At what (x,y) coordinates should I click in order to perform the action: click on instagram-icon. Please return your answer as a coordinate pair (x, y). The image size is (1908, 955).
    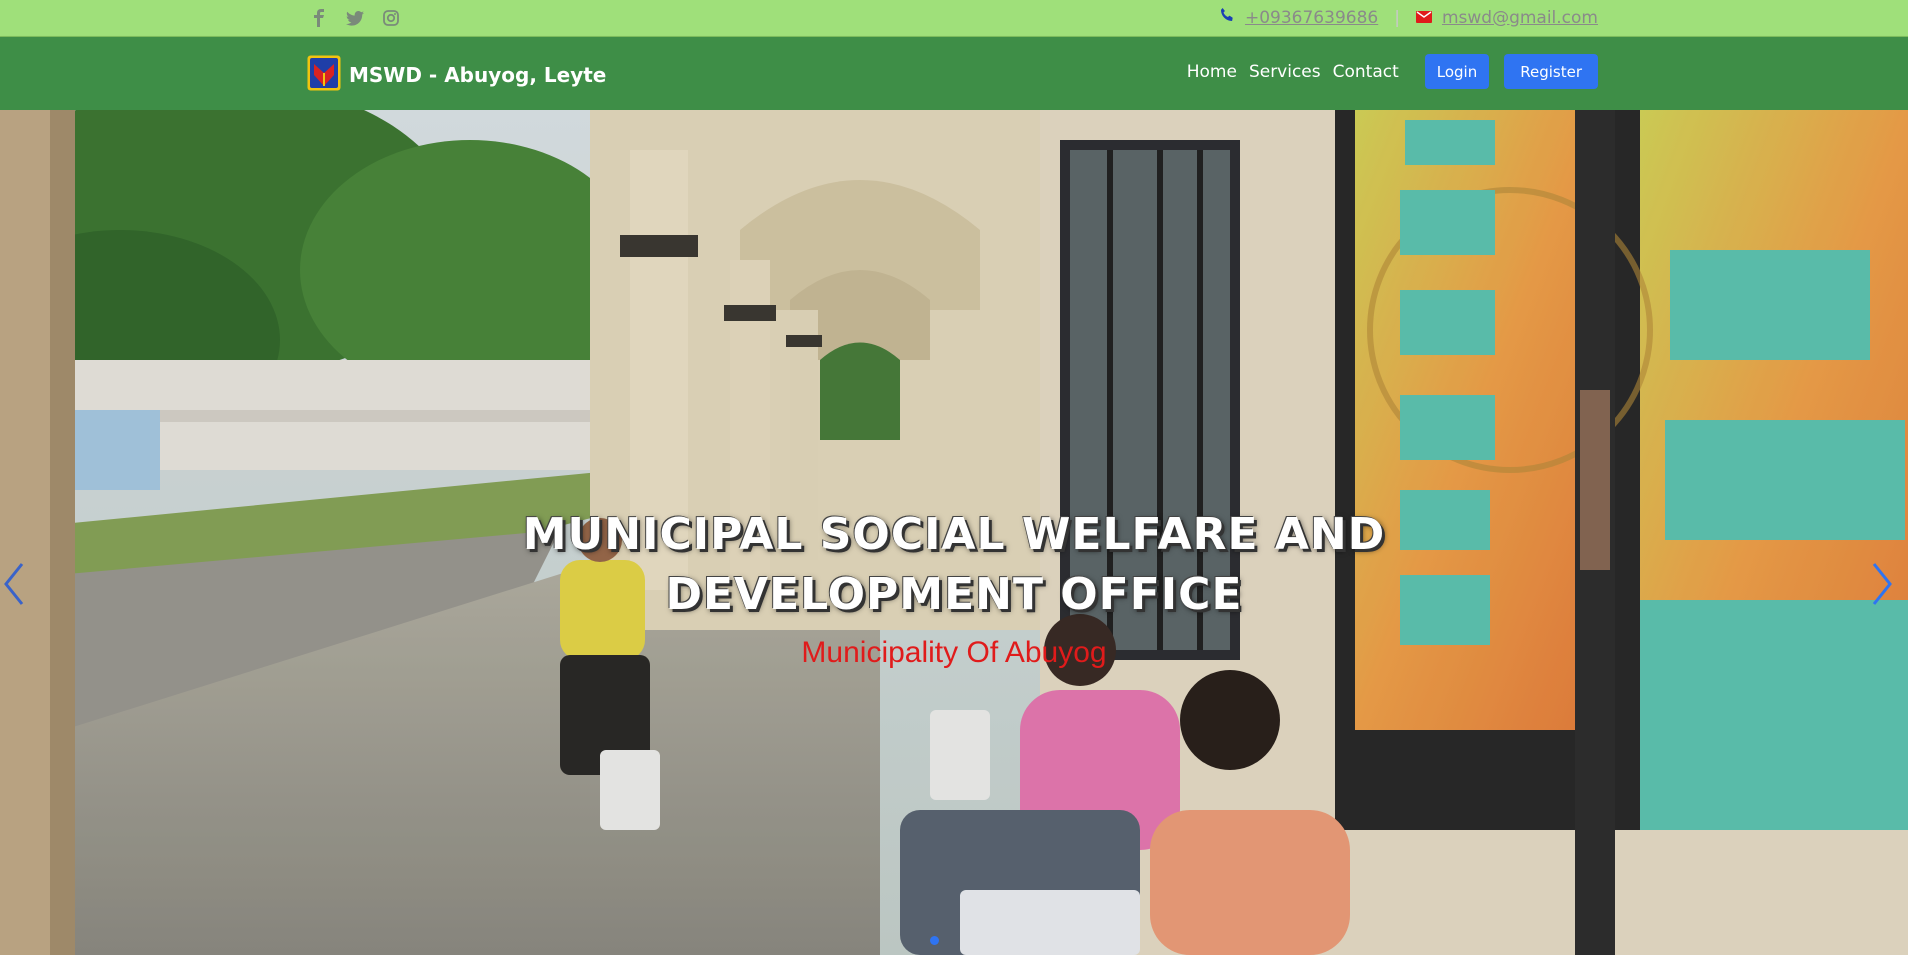
    Looking at the image, I should click on (391, 18).